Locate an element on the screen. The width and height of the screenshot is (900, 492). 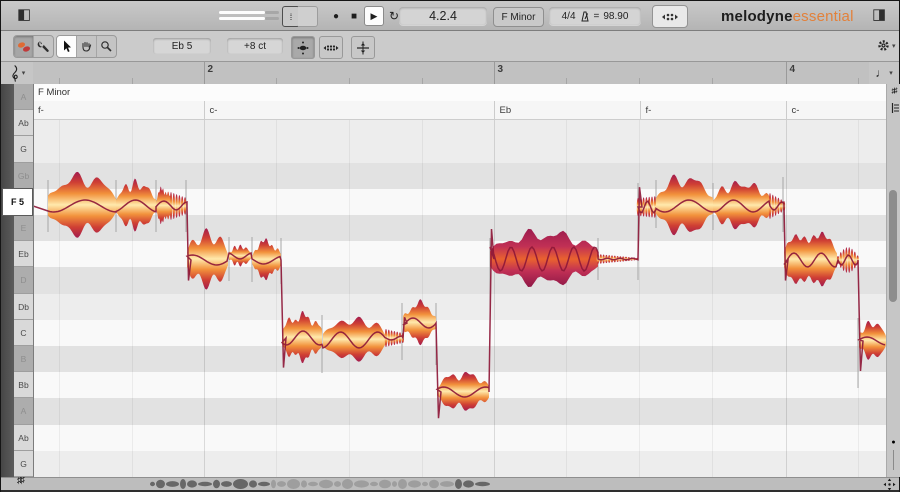
key-cell: Db is located at coordinates (23, 307).